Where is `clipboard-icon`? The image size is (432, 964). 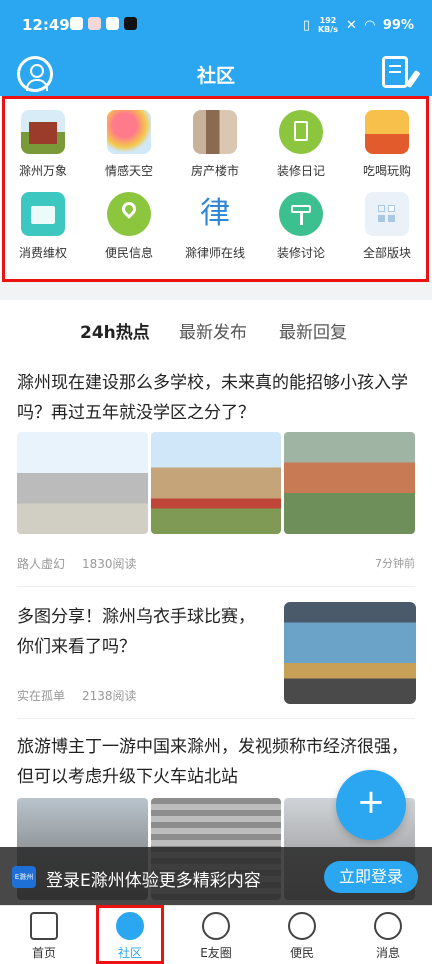
clipboard-icon is located at coordinates (301, 132).